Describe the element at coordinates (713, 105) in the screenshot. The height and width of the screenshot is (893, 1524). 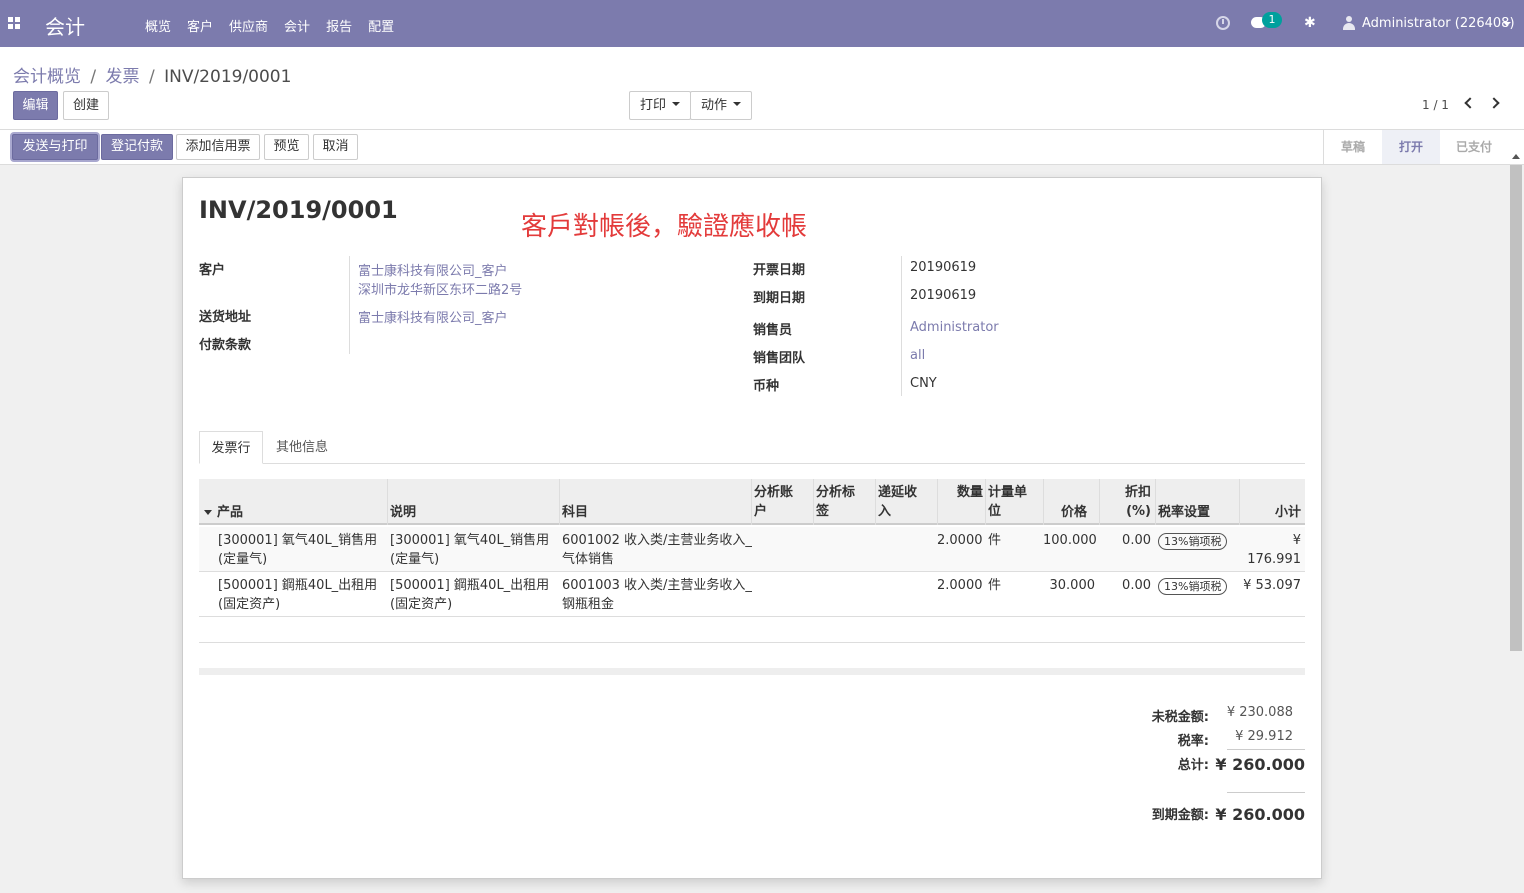
I see `action-dropdown-label: 动作` at that location.